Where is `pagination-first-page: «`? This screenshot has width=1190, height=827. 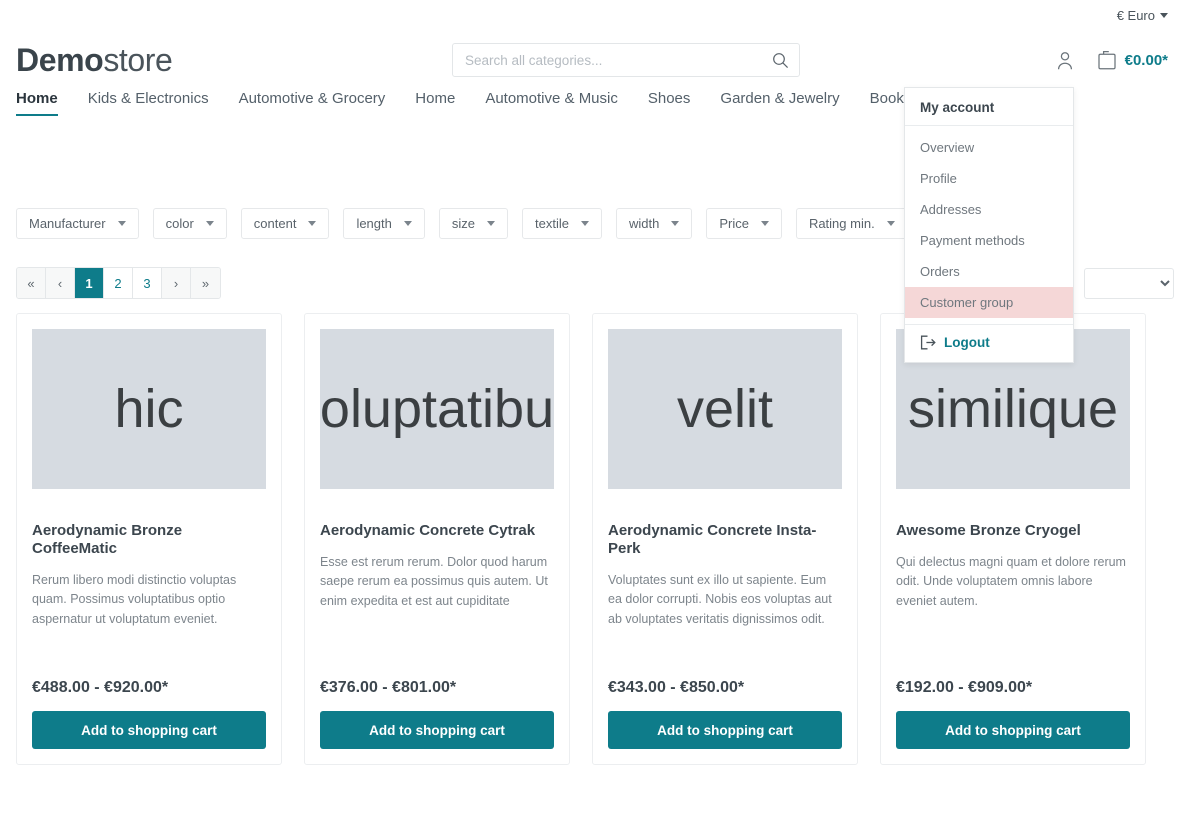 pagination-first-page: « is located at coordinates (31, 283).